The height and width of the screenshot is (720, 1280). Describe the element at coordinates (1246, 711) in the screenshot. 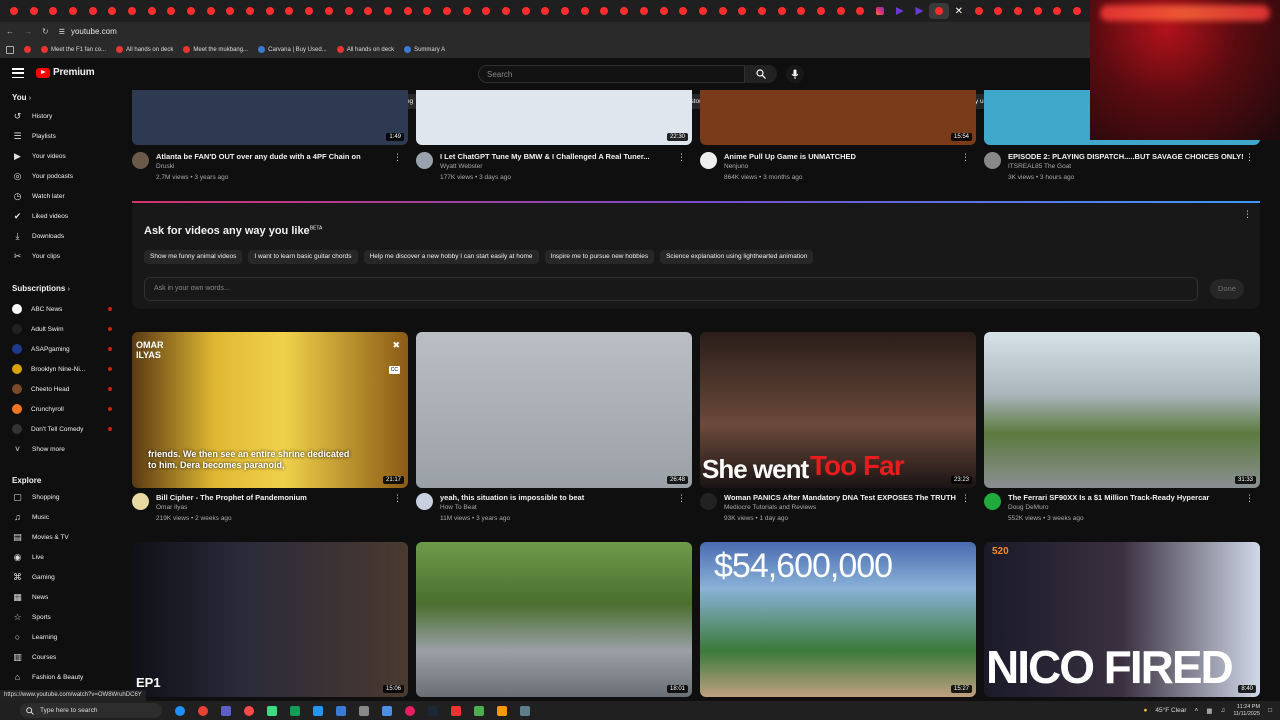

I see `clock: 11:24 PM 11/11/2025` at that location.